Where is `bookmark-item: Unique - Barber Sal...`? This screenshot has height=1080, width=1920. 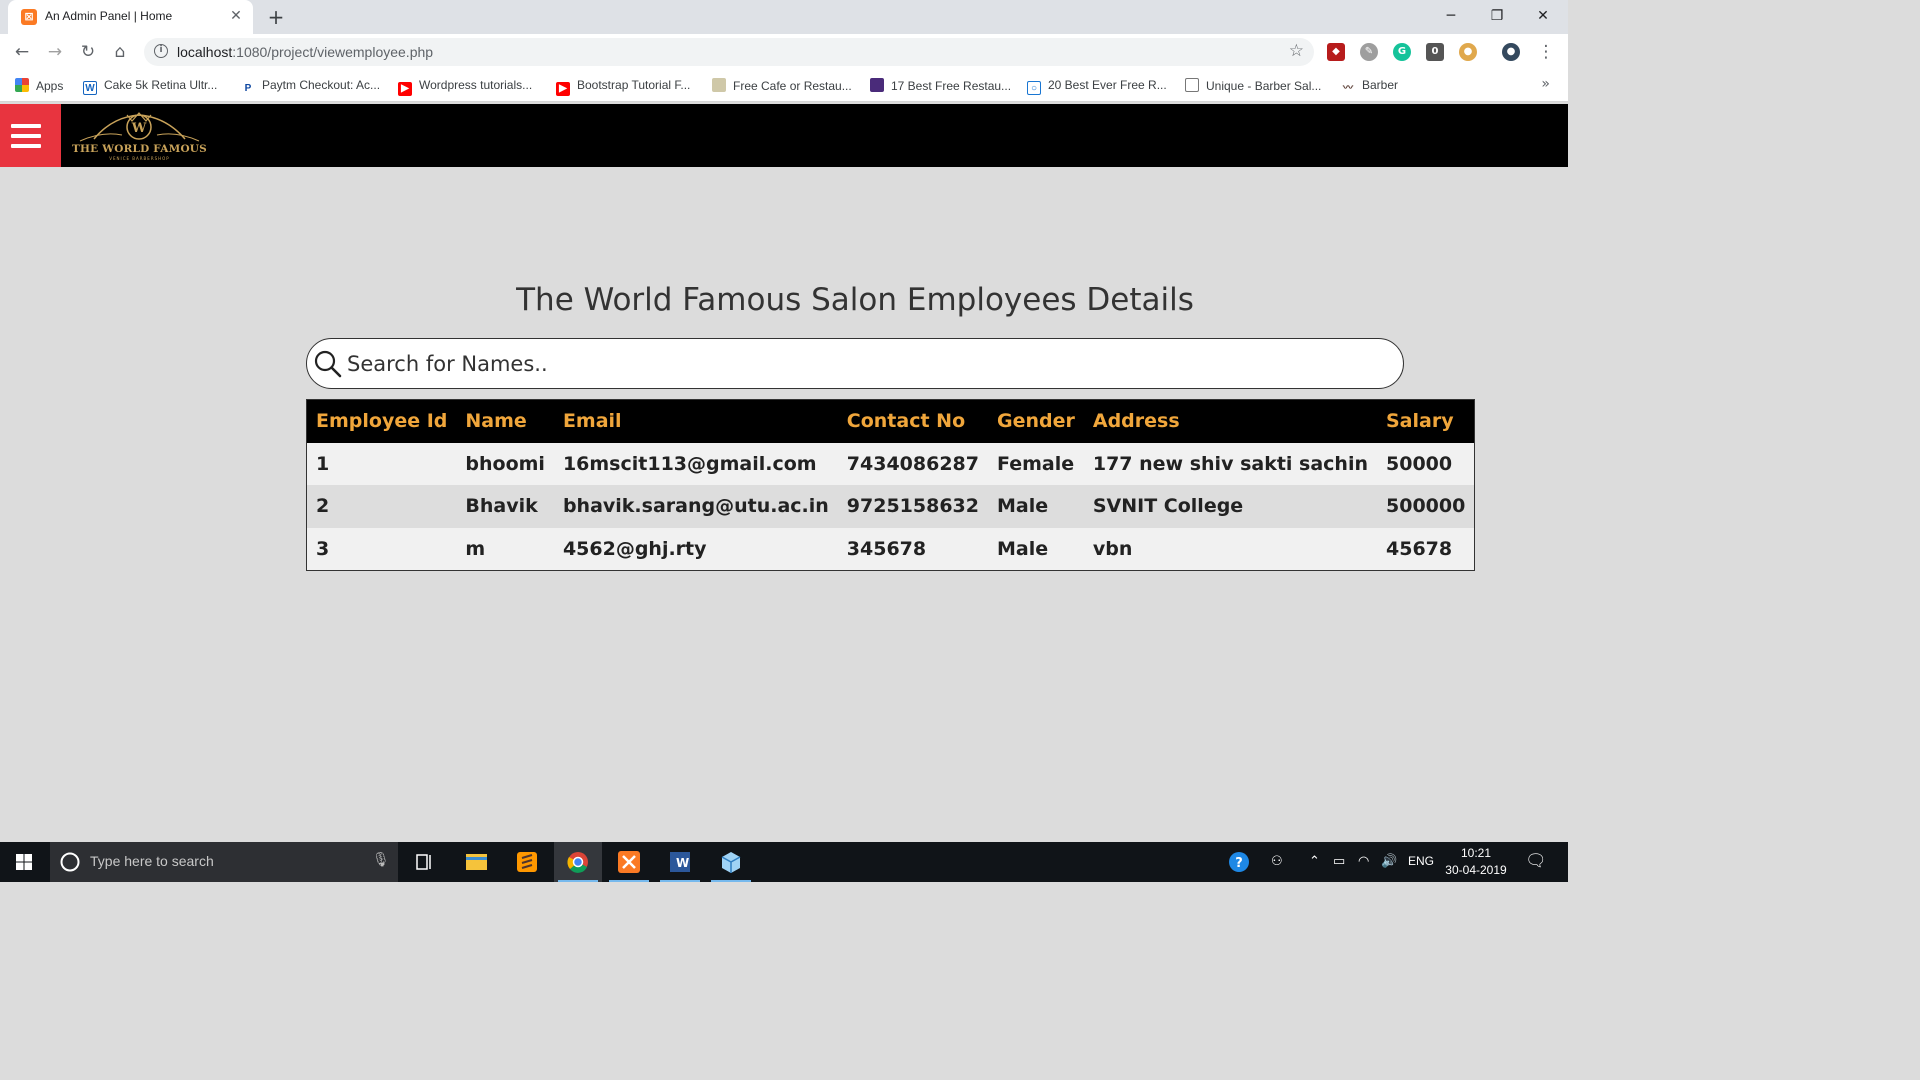
bookmark-item: Unique - Barber Sal... is located at coordinates (1253, 85).